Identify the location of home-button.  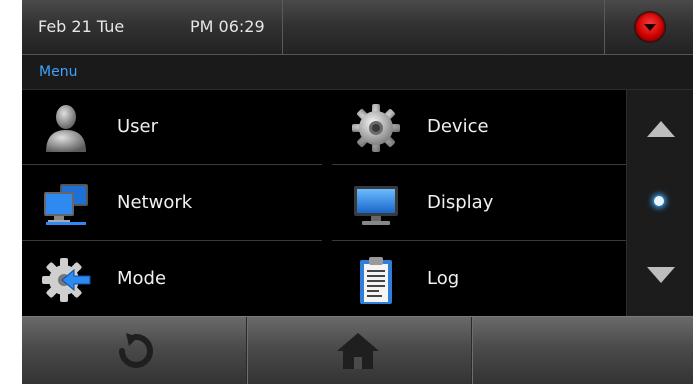
(359, 350).